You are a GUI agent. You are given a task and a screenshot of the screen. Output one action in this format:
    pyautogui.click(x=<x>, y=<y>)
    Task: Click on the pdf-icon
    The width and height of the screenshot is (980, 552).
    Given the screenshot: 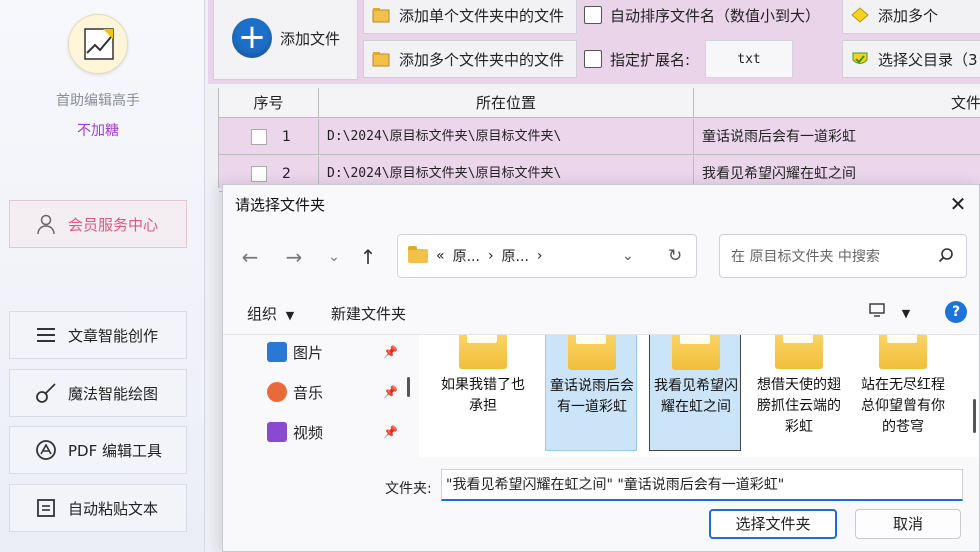 What is the action you would take?
    pyautogui.click(x=46, y=450)
    